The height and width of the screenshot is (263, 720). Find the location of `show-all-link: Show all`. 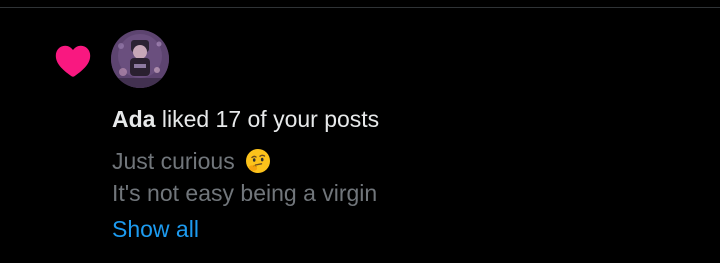

show-all-link: Show all is located at coordinates (155, 229).